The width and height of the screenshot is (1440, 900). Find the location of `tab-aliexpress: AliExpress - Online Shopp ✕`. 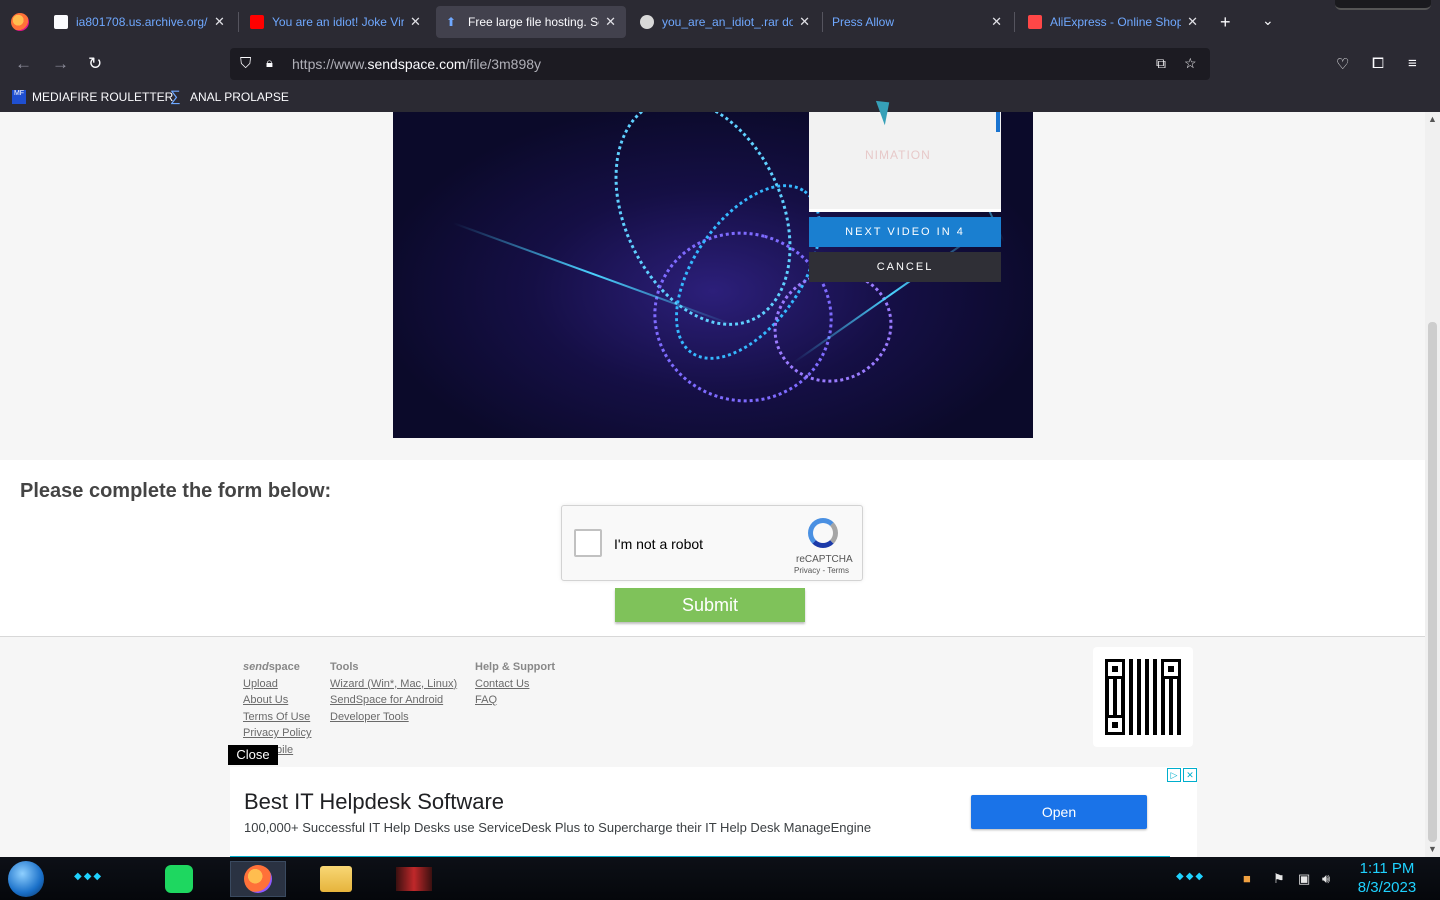

tab-aliexpress: AliExpress - Online Shopp ✕ is located at coordinates (1113, 22).